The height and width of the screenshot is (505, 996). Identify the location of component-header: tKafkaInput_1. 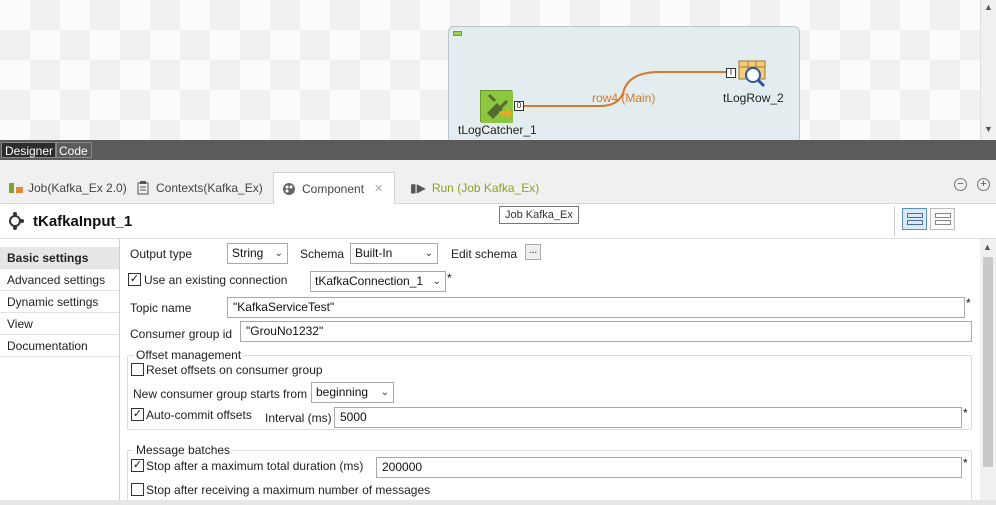
(498, 221).